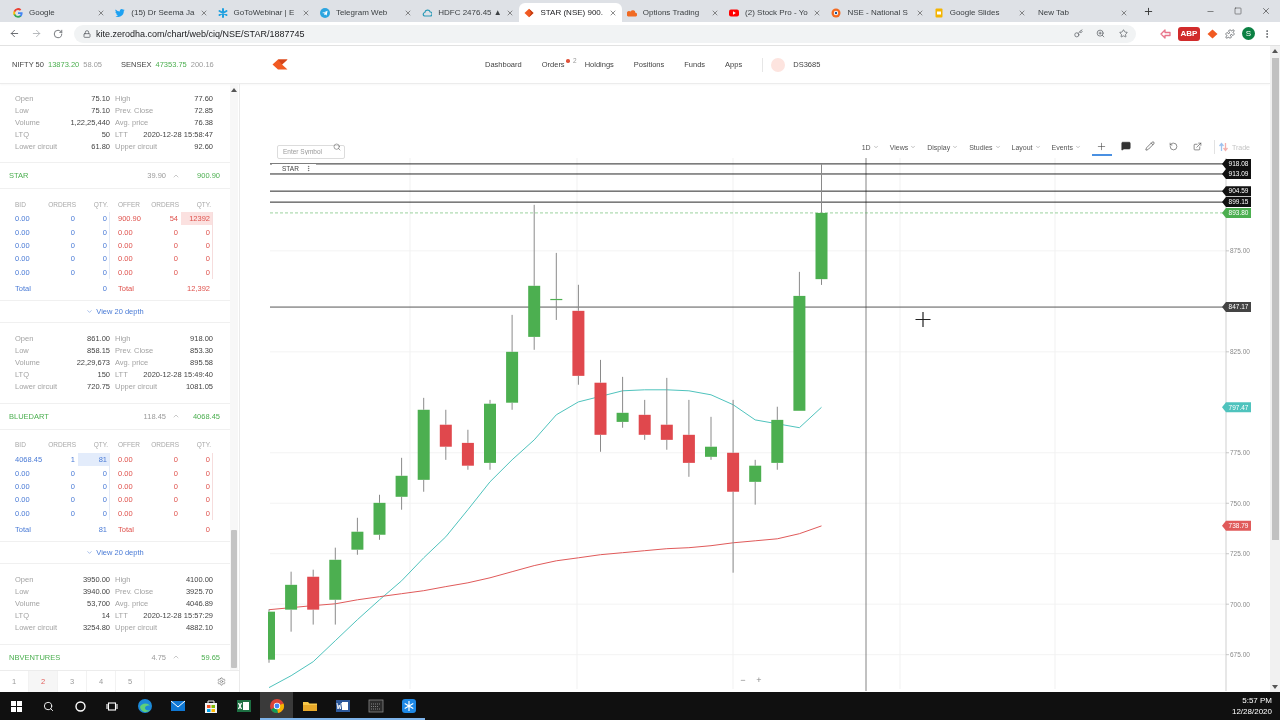 This screenshot has width=1280, height=720. Describe the element at coordinates (1198, 146) in the screenshot. I see `external-link-icon` at that location.